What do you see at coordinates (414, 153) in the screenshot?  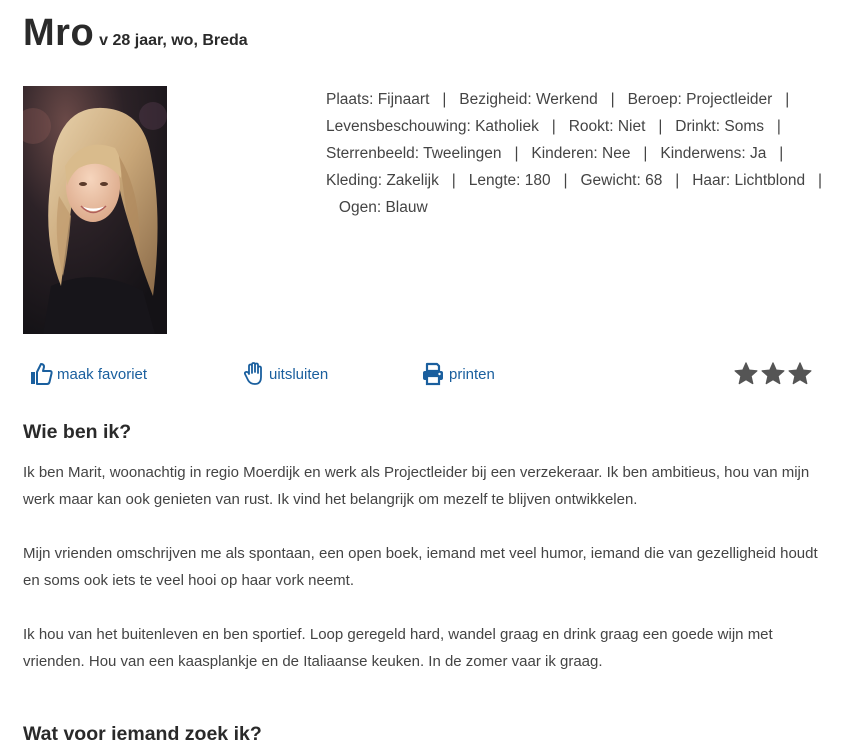 I see `attribute-item: Sterrenbeeld: Tweelingen` at bounding box center [414, 153].